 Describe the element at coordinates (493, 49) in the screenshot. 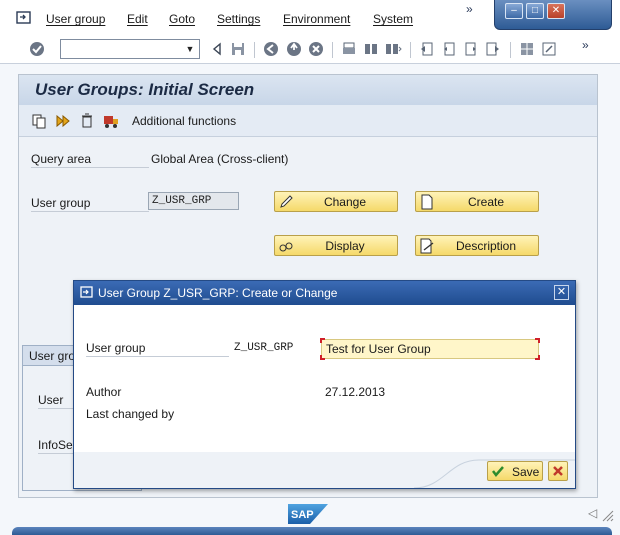

I see `last-page-icon` at that location.